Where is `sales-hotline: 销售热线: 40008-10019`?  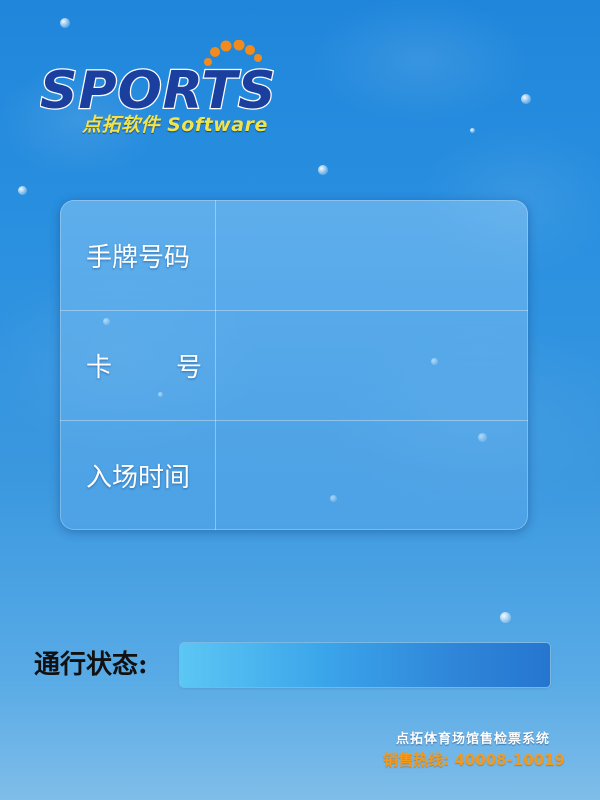
sales-hotline: 销售热线: 40008-10019 is located at coordinates (474, 760).